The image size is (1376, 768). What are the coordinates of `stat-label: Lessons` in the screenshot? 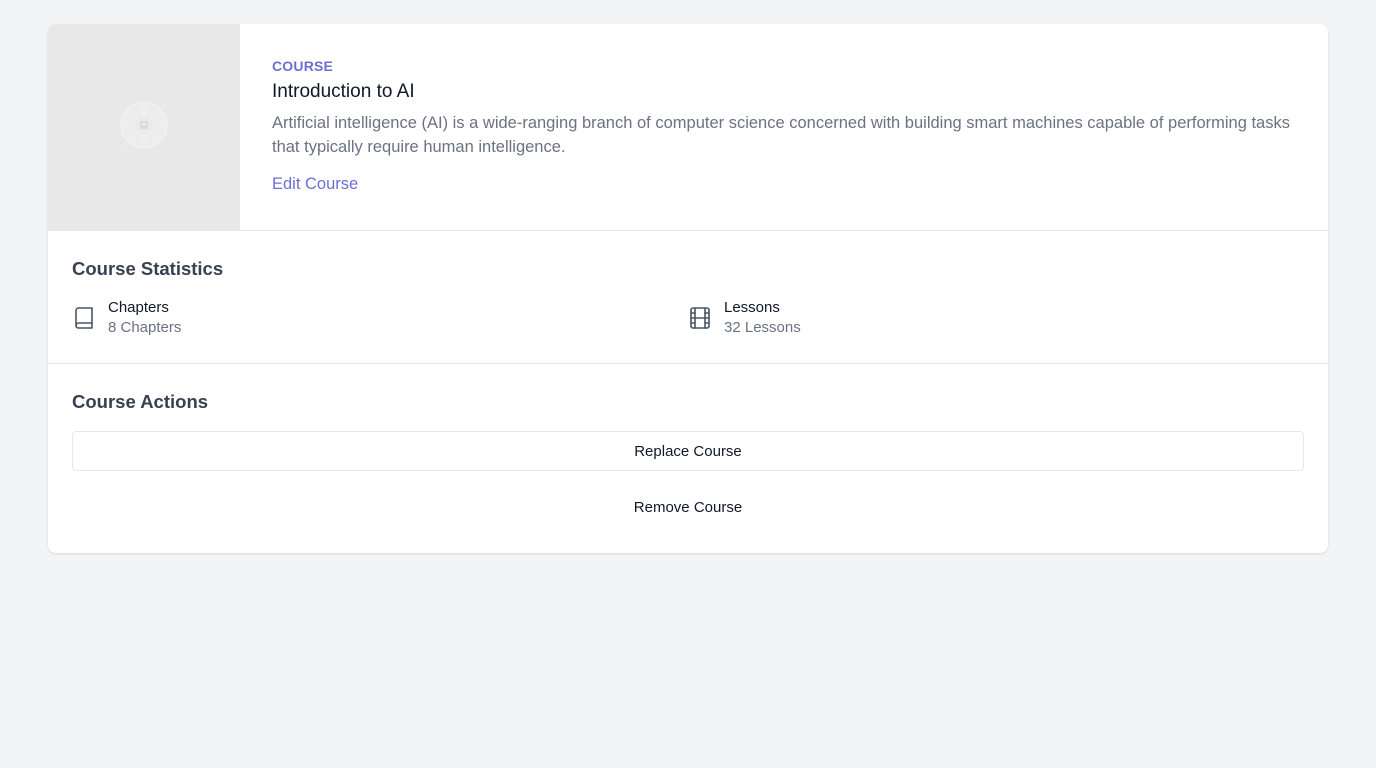 It's located at (752, 307).